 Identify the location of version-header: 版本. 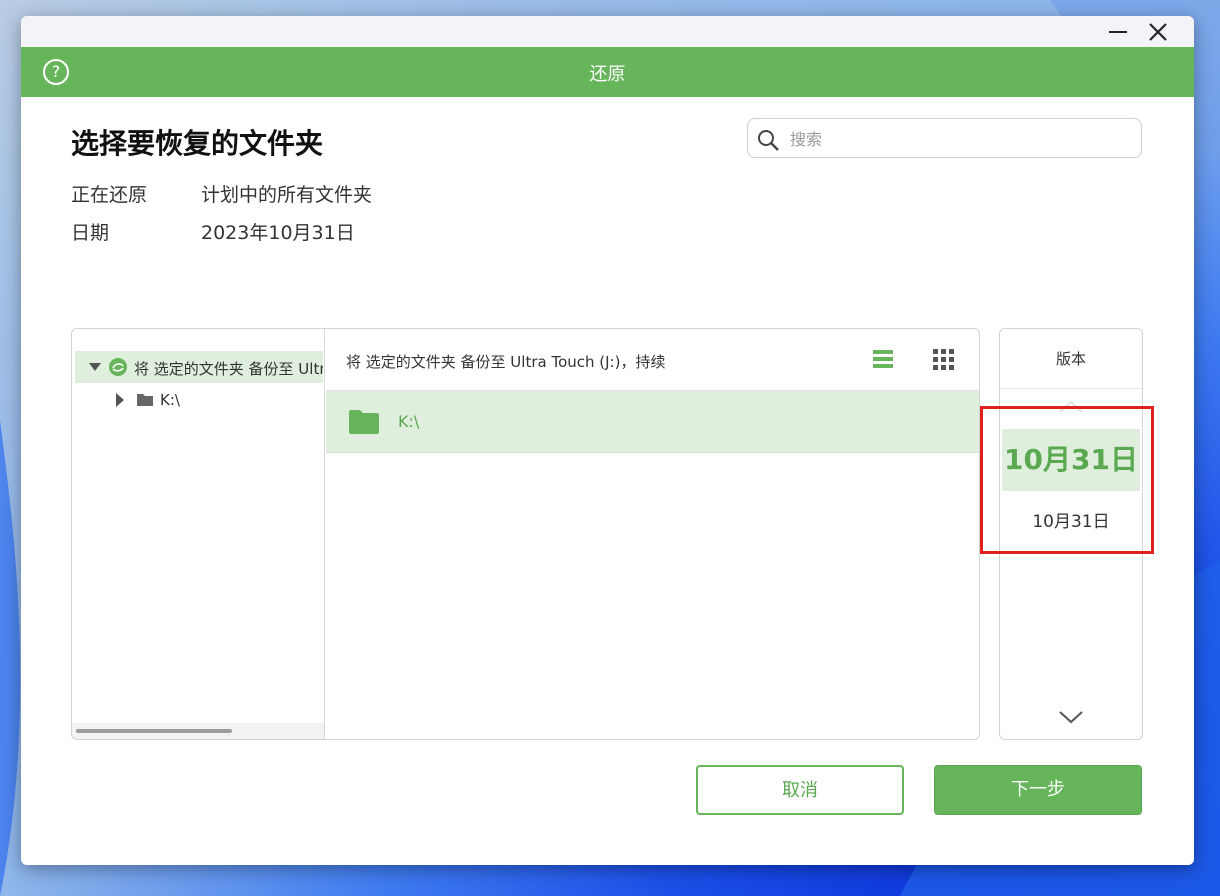
(1071, 359).